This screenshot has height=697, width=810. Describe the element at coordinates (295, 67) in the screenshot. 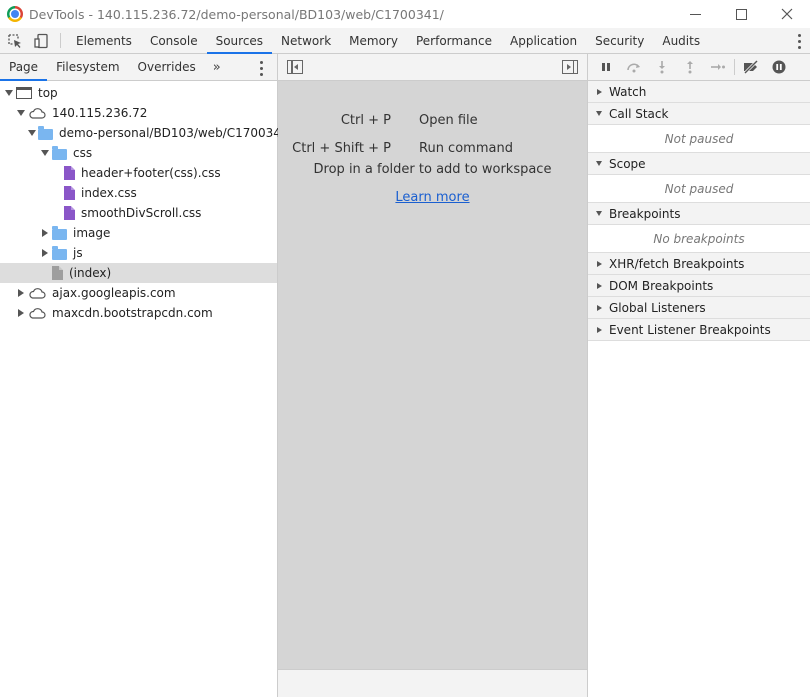

I see `toggle-navigator-icon` at that location.